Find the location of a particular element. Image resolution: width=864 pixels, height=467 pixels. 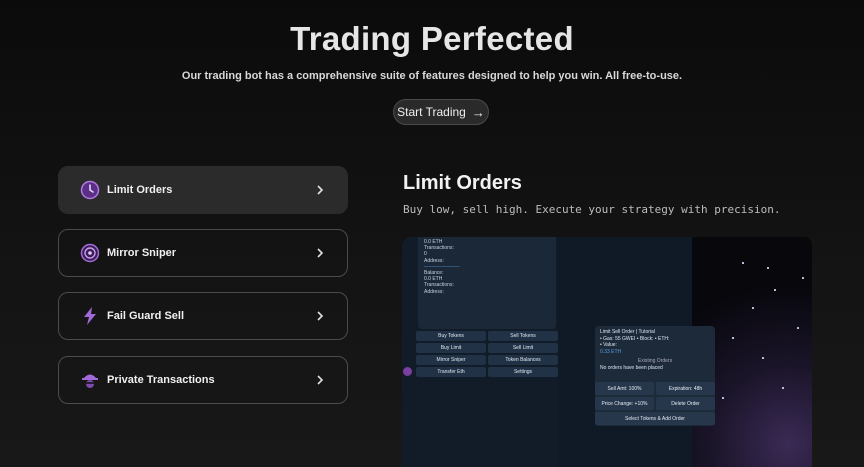

keyboard-button: Token Balances is located at coordinates (523, 360).